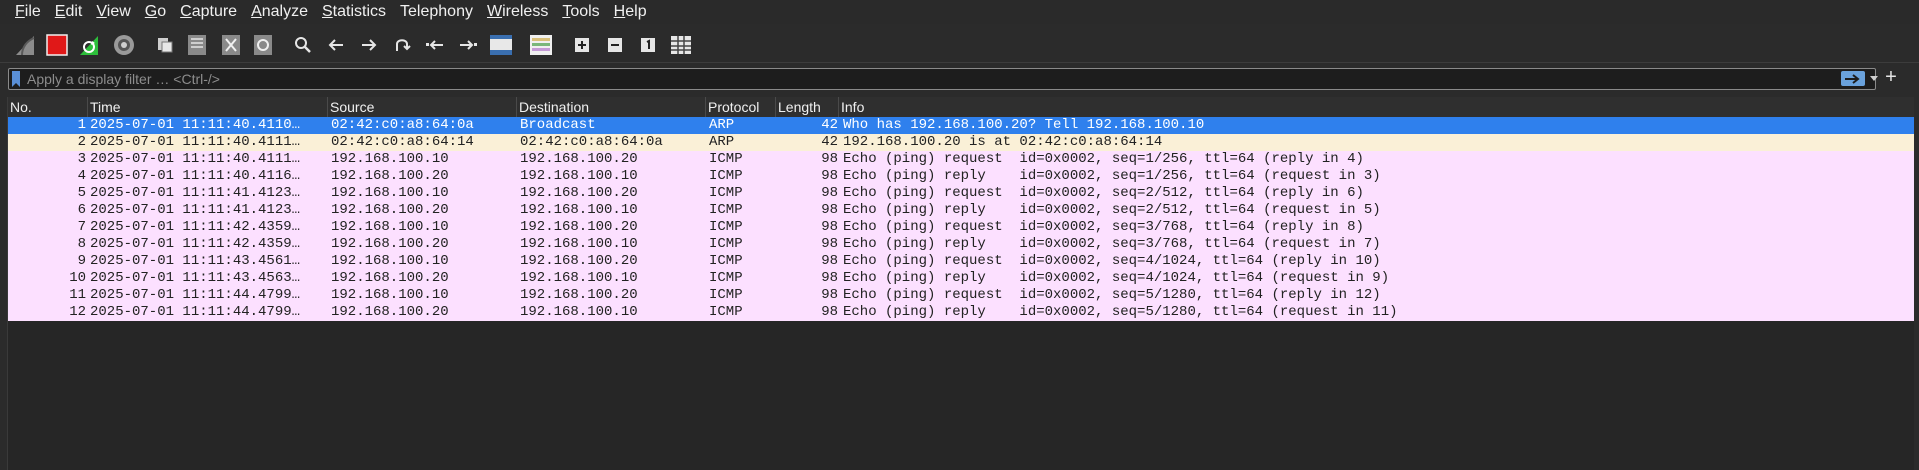  What do you see at coordinates (648, 45) in the screenshot?
I see `normal-size-icon` at bounding box center [648, 45].